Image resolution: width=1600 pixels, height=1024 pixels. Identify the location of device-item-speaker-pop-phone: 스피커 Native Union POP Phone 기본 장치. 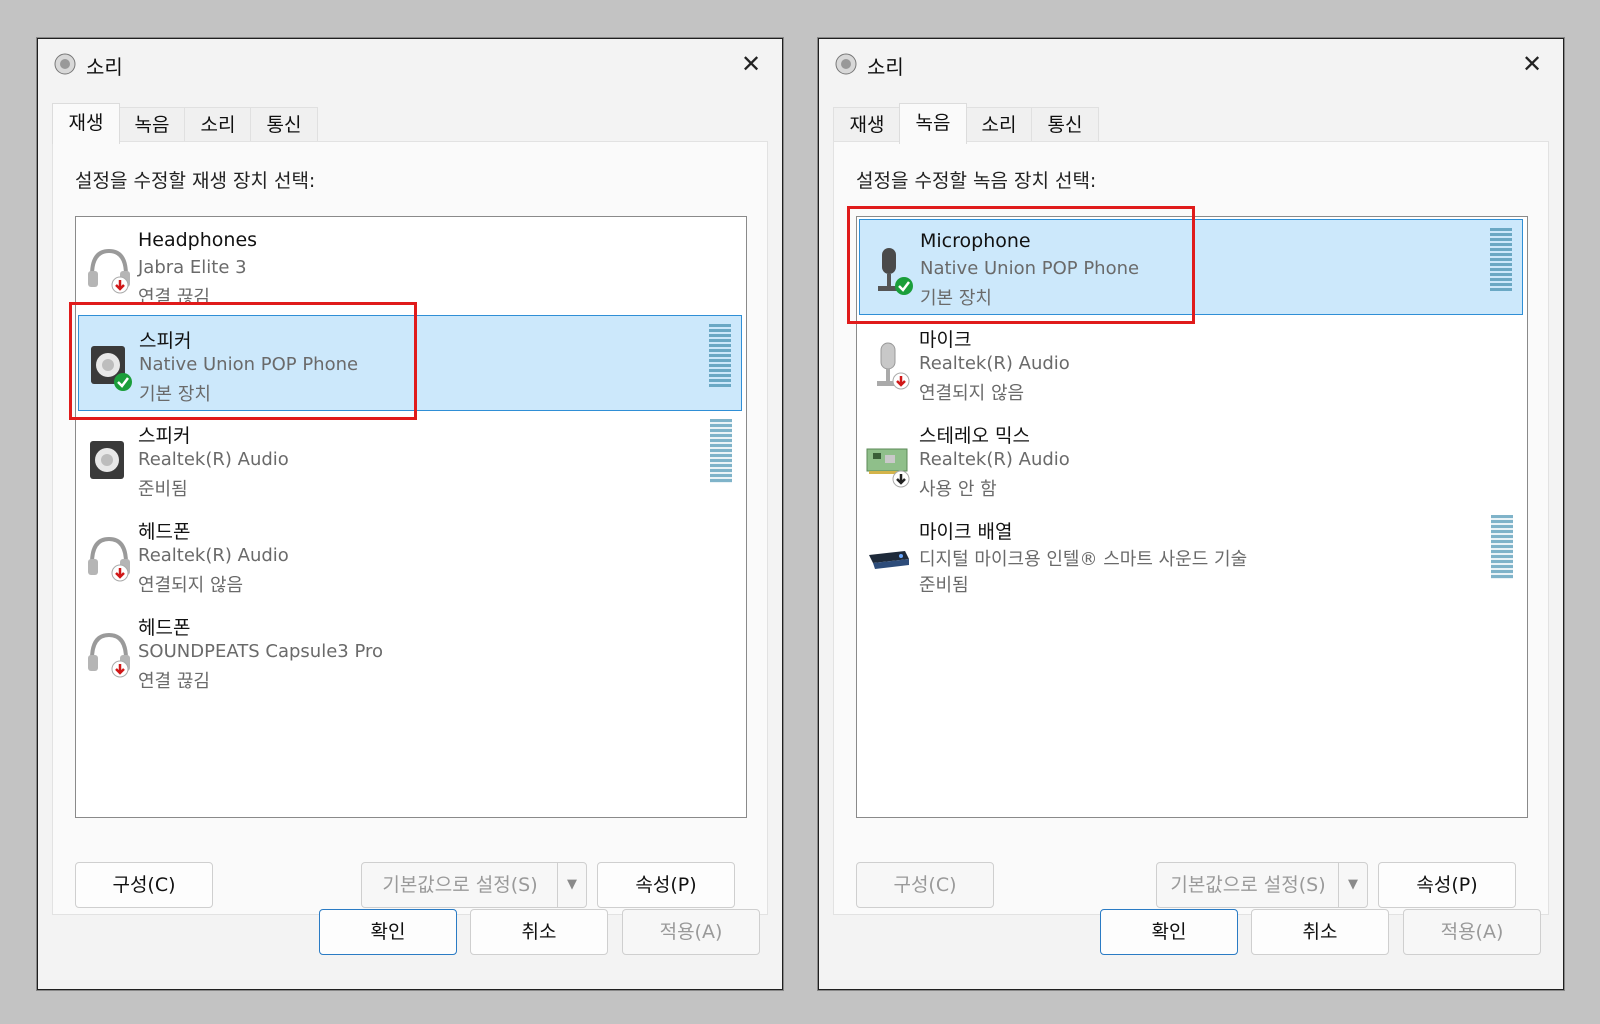
(410, 363).